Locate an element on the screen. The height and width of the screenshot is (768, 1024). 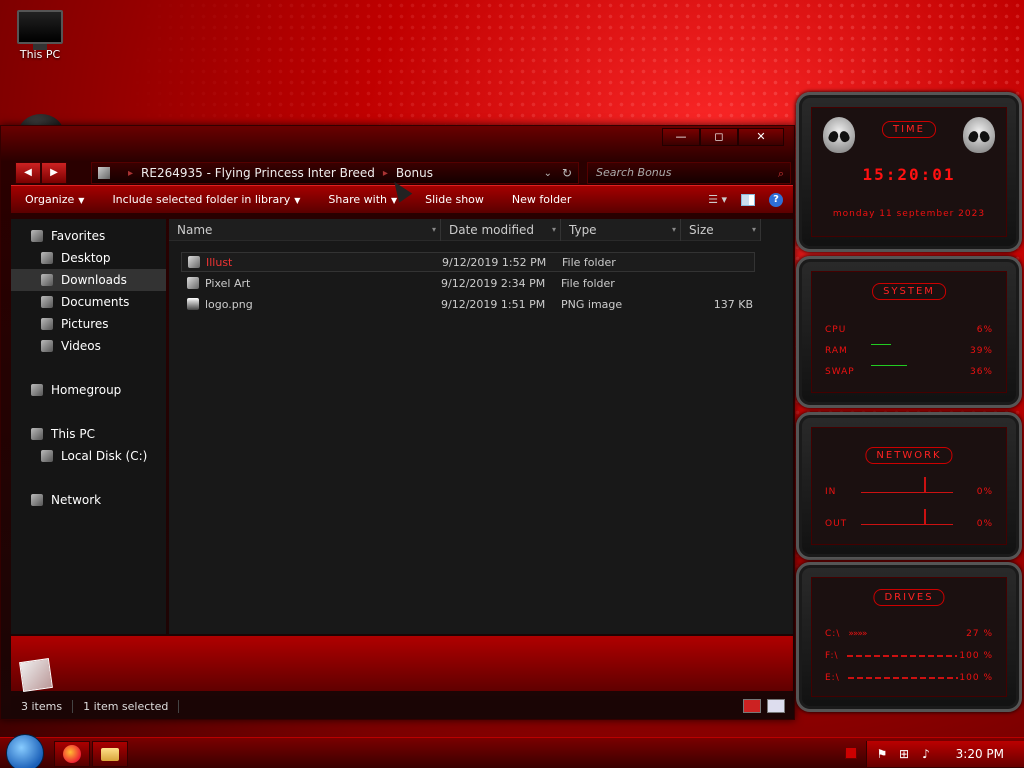
minimize-button: — is located at coordinates (681, 137).